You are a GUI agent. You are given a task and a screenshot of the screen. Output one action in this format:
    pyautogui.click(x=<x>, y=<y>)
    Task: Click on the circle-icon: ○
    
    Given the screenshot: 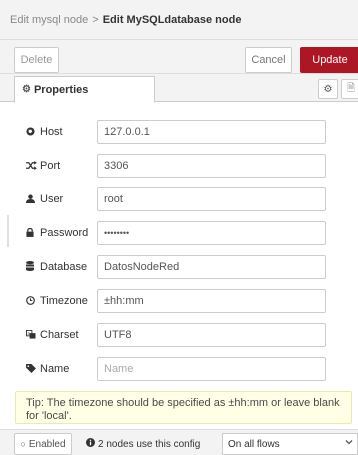 What is the action you would take?
    pyautogui.click(x=23, y=444)
    